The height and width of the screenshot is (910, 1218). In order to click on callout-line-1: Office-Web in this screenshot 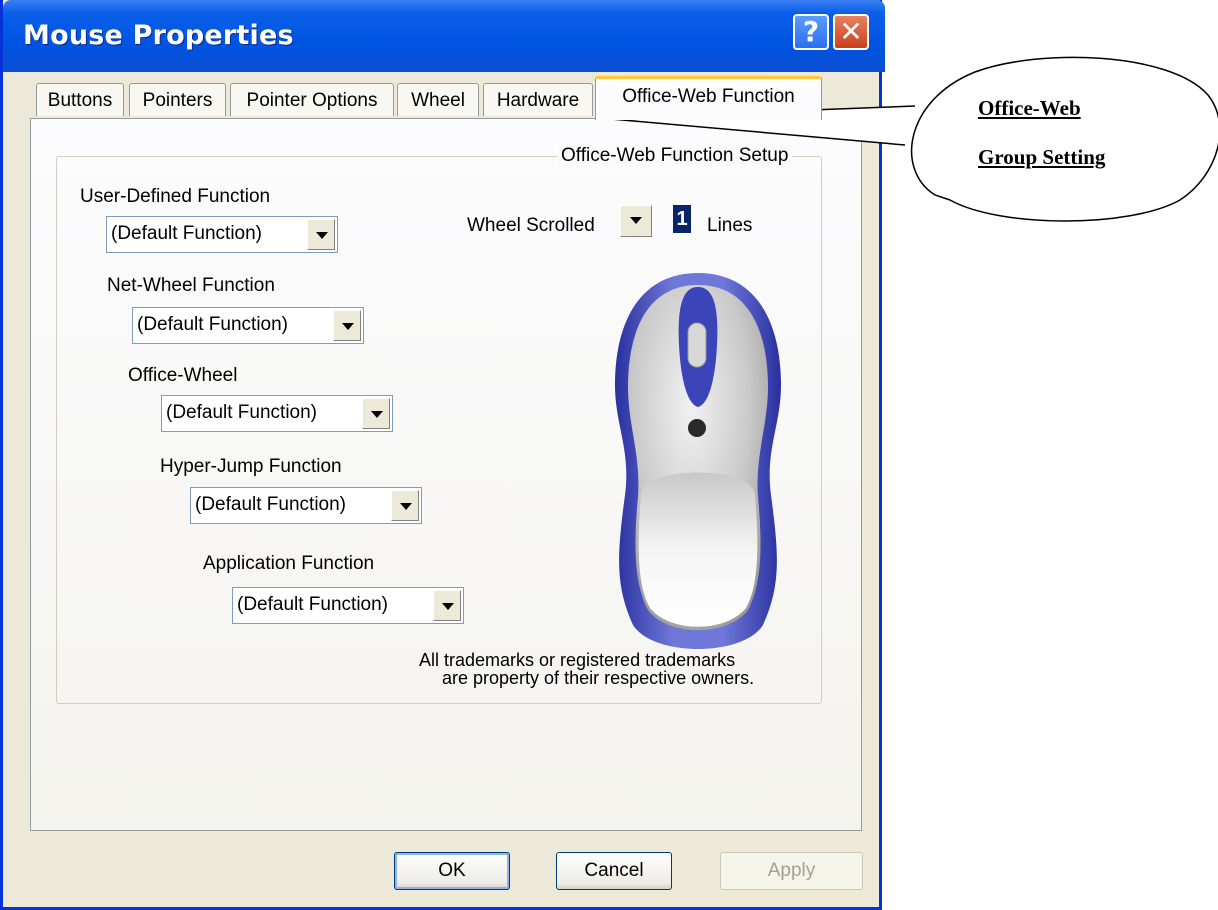, I will do `click(1029, 108)`.